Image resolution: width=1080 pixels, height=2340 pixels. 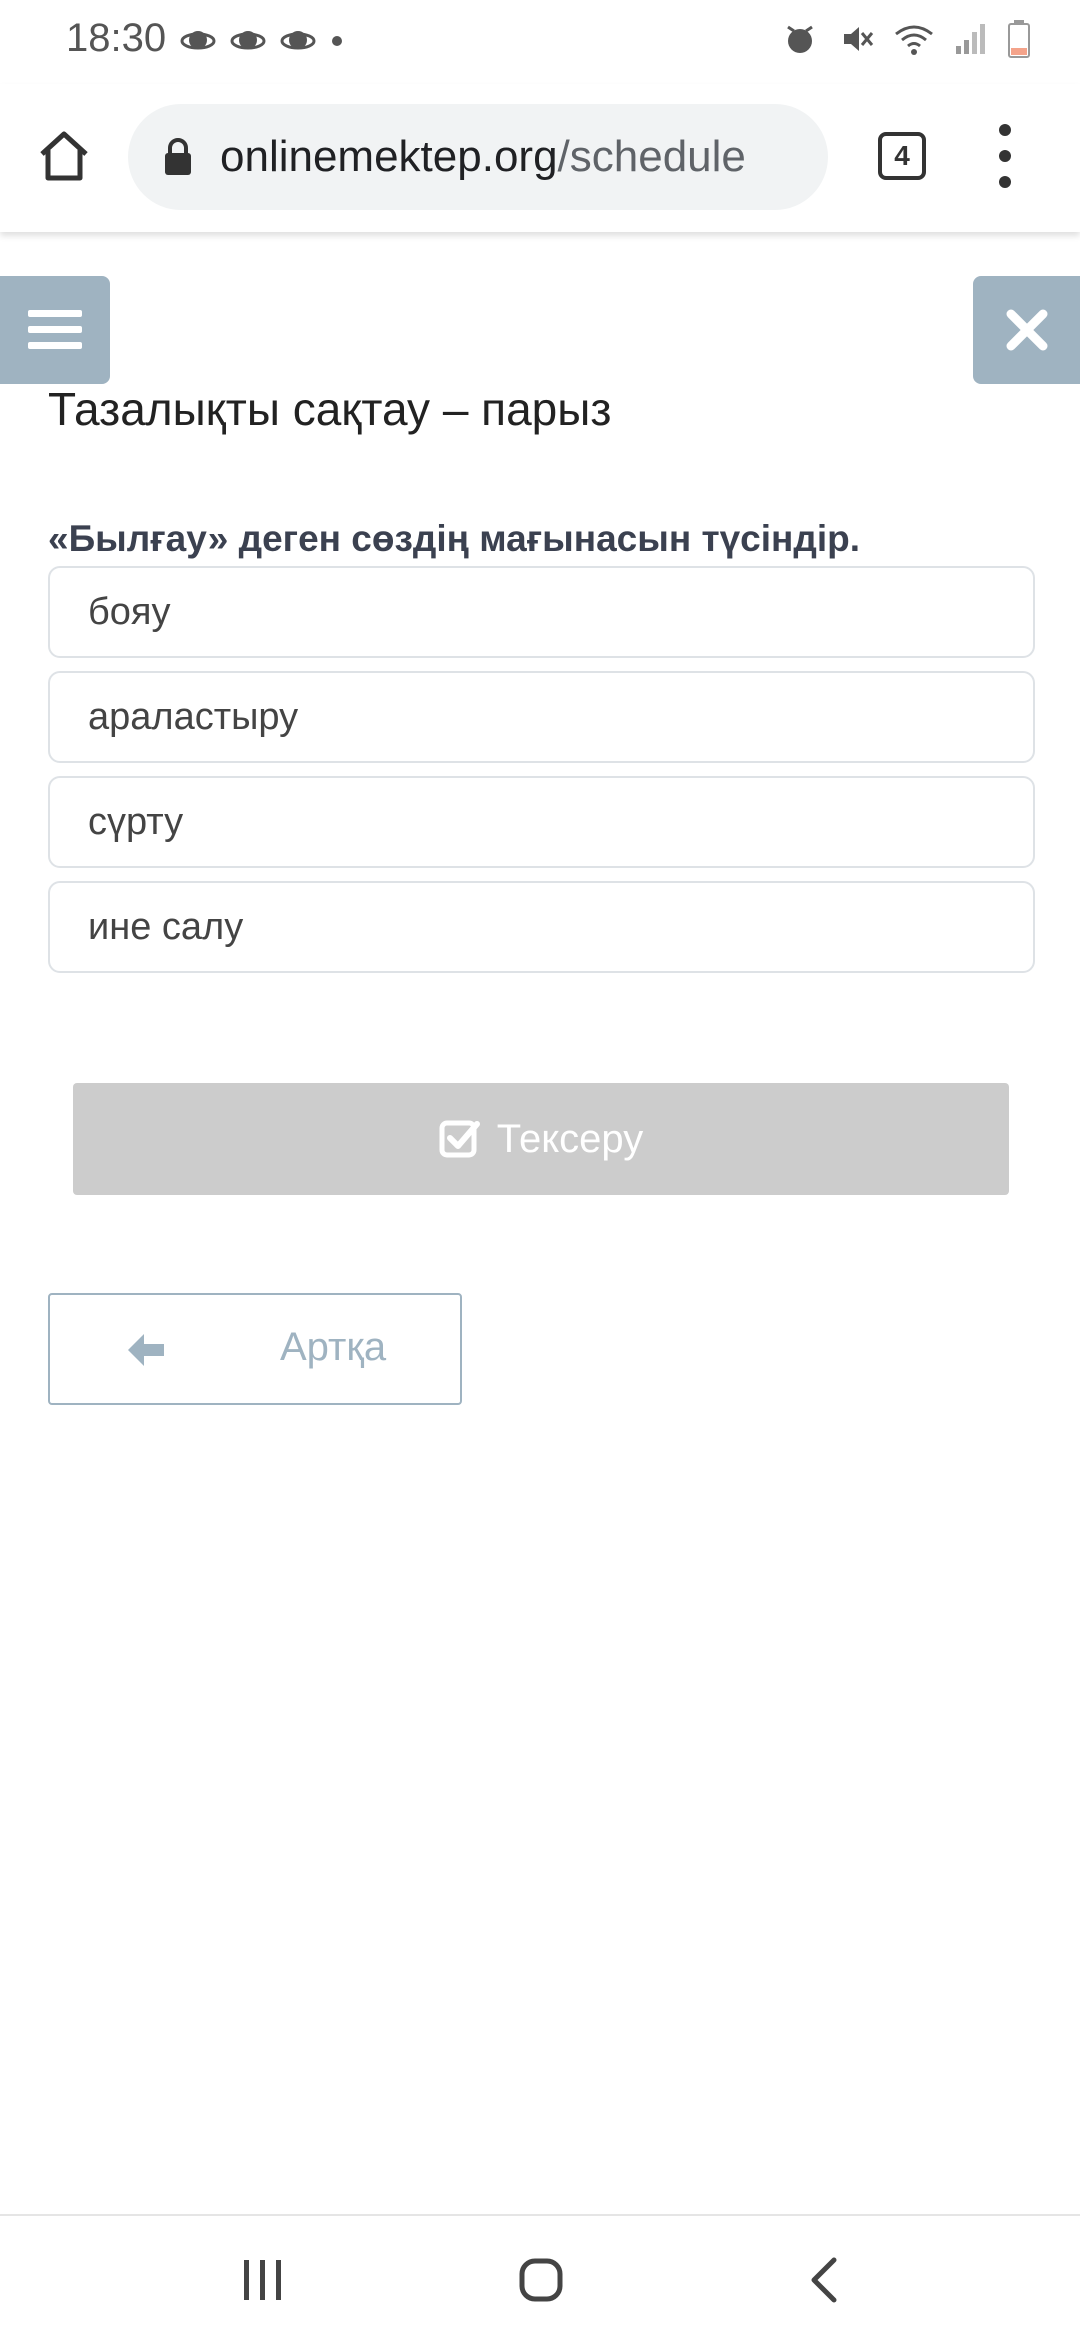 I want to click on system-status-icons, so click(x=906, y=39).